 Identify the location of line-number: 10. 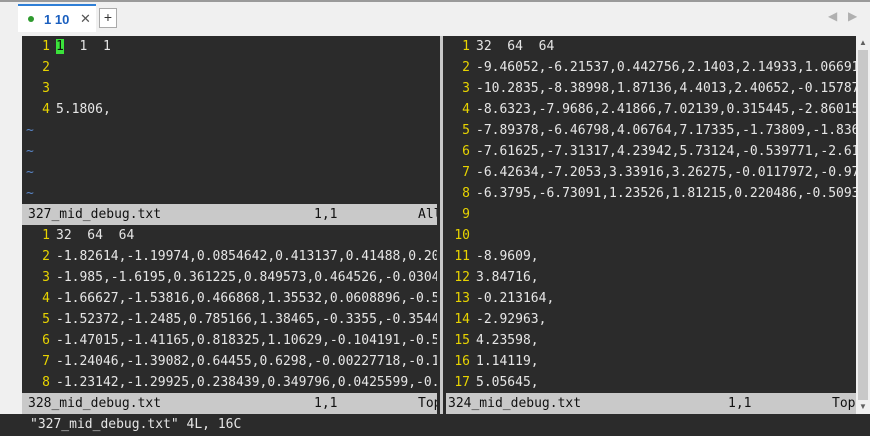
(462, 235).